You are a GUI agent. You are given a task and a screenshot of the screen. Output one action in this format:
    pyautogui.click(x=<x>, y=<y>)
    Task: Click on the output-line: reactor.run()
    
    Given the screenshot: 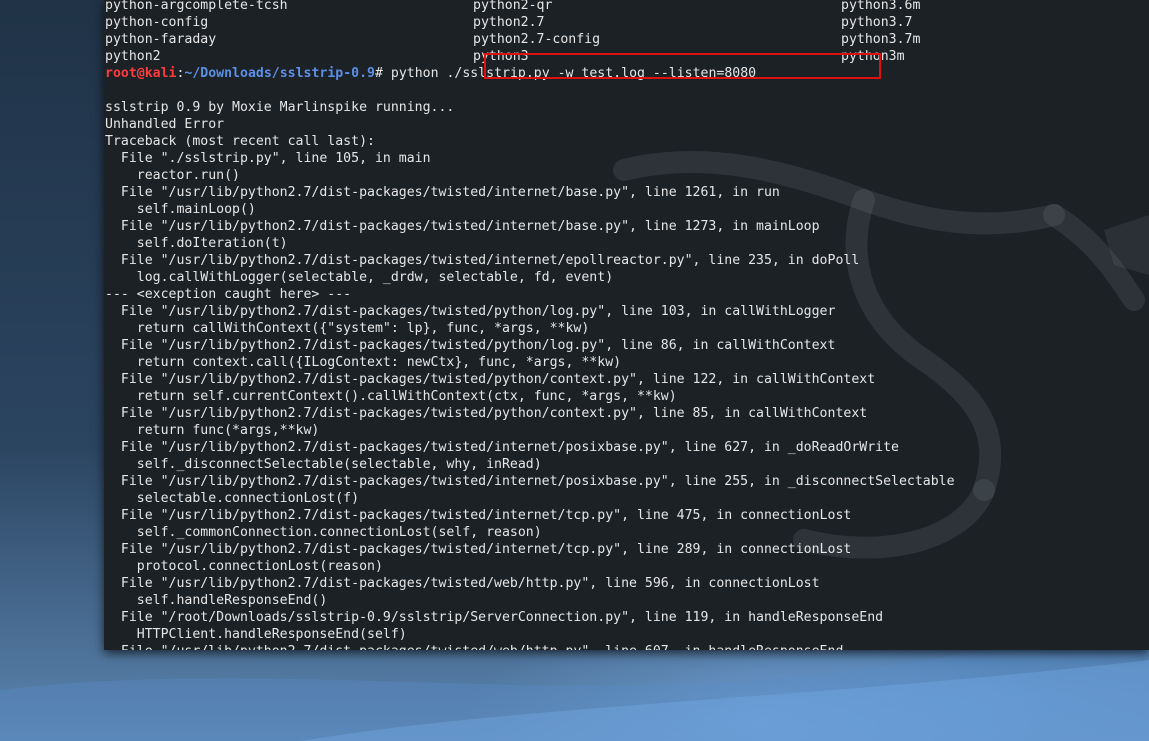 What is the action you would take?
    pyautogui.click(x=172, y=175)
    